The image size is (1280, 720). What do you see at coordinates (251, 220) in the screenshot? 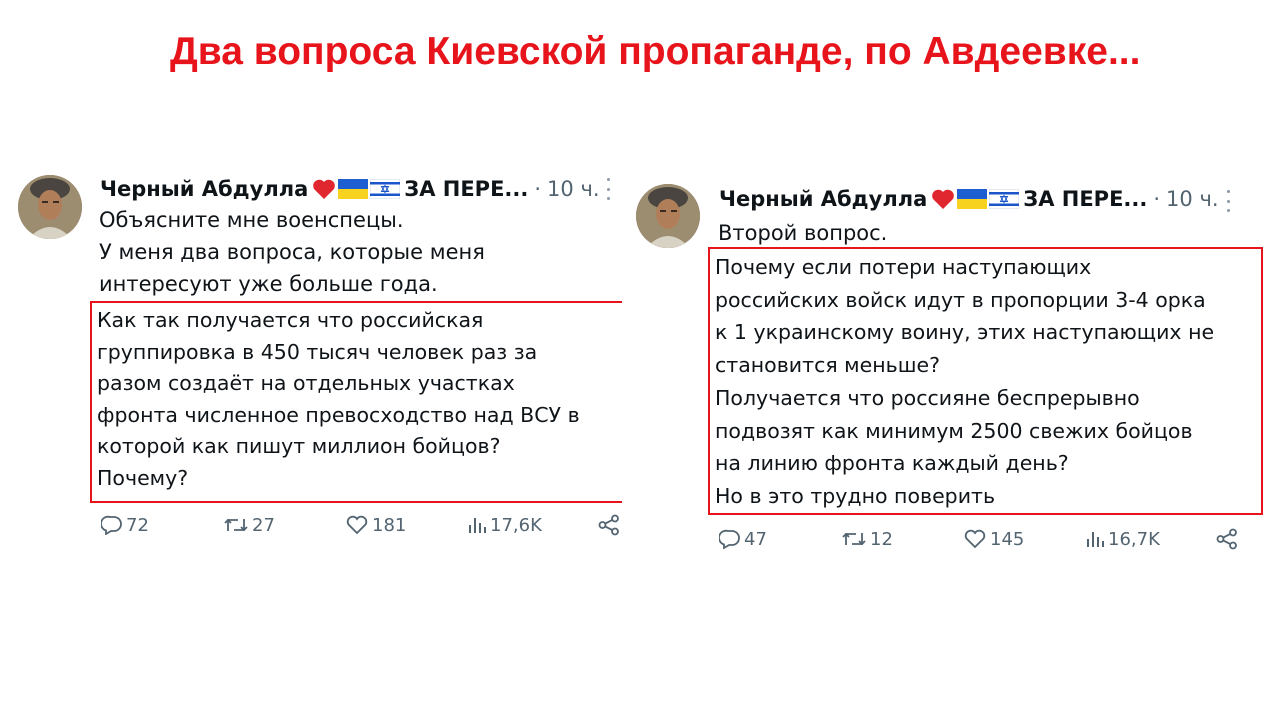
I see `text-line: Объясните мне военспецы.` at bounding box center [251, 220].